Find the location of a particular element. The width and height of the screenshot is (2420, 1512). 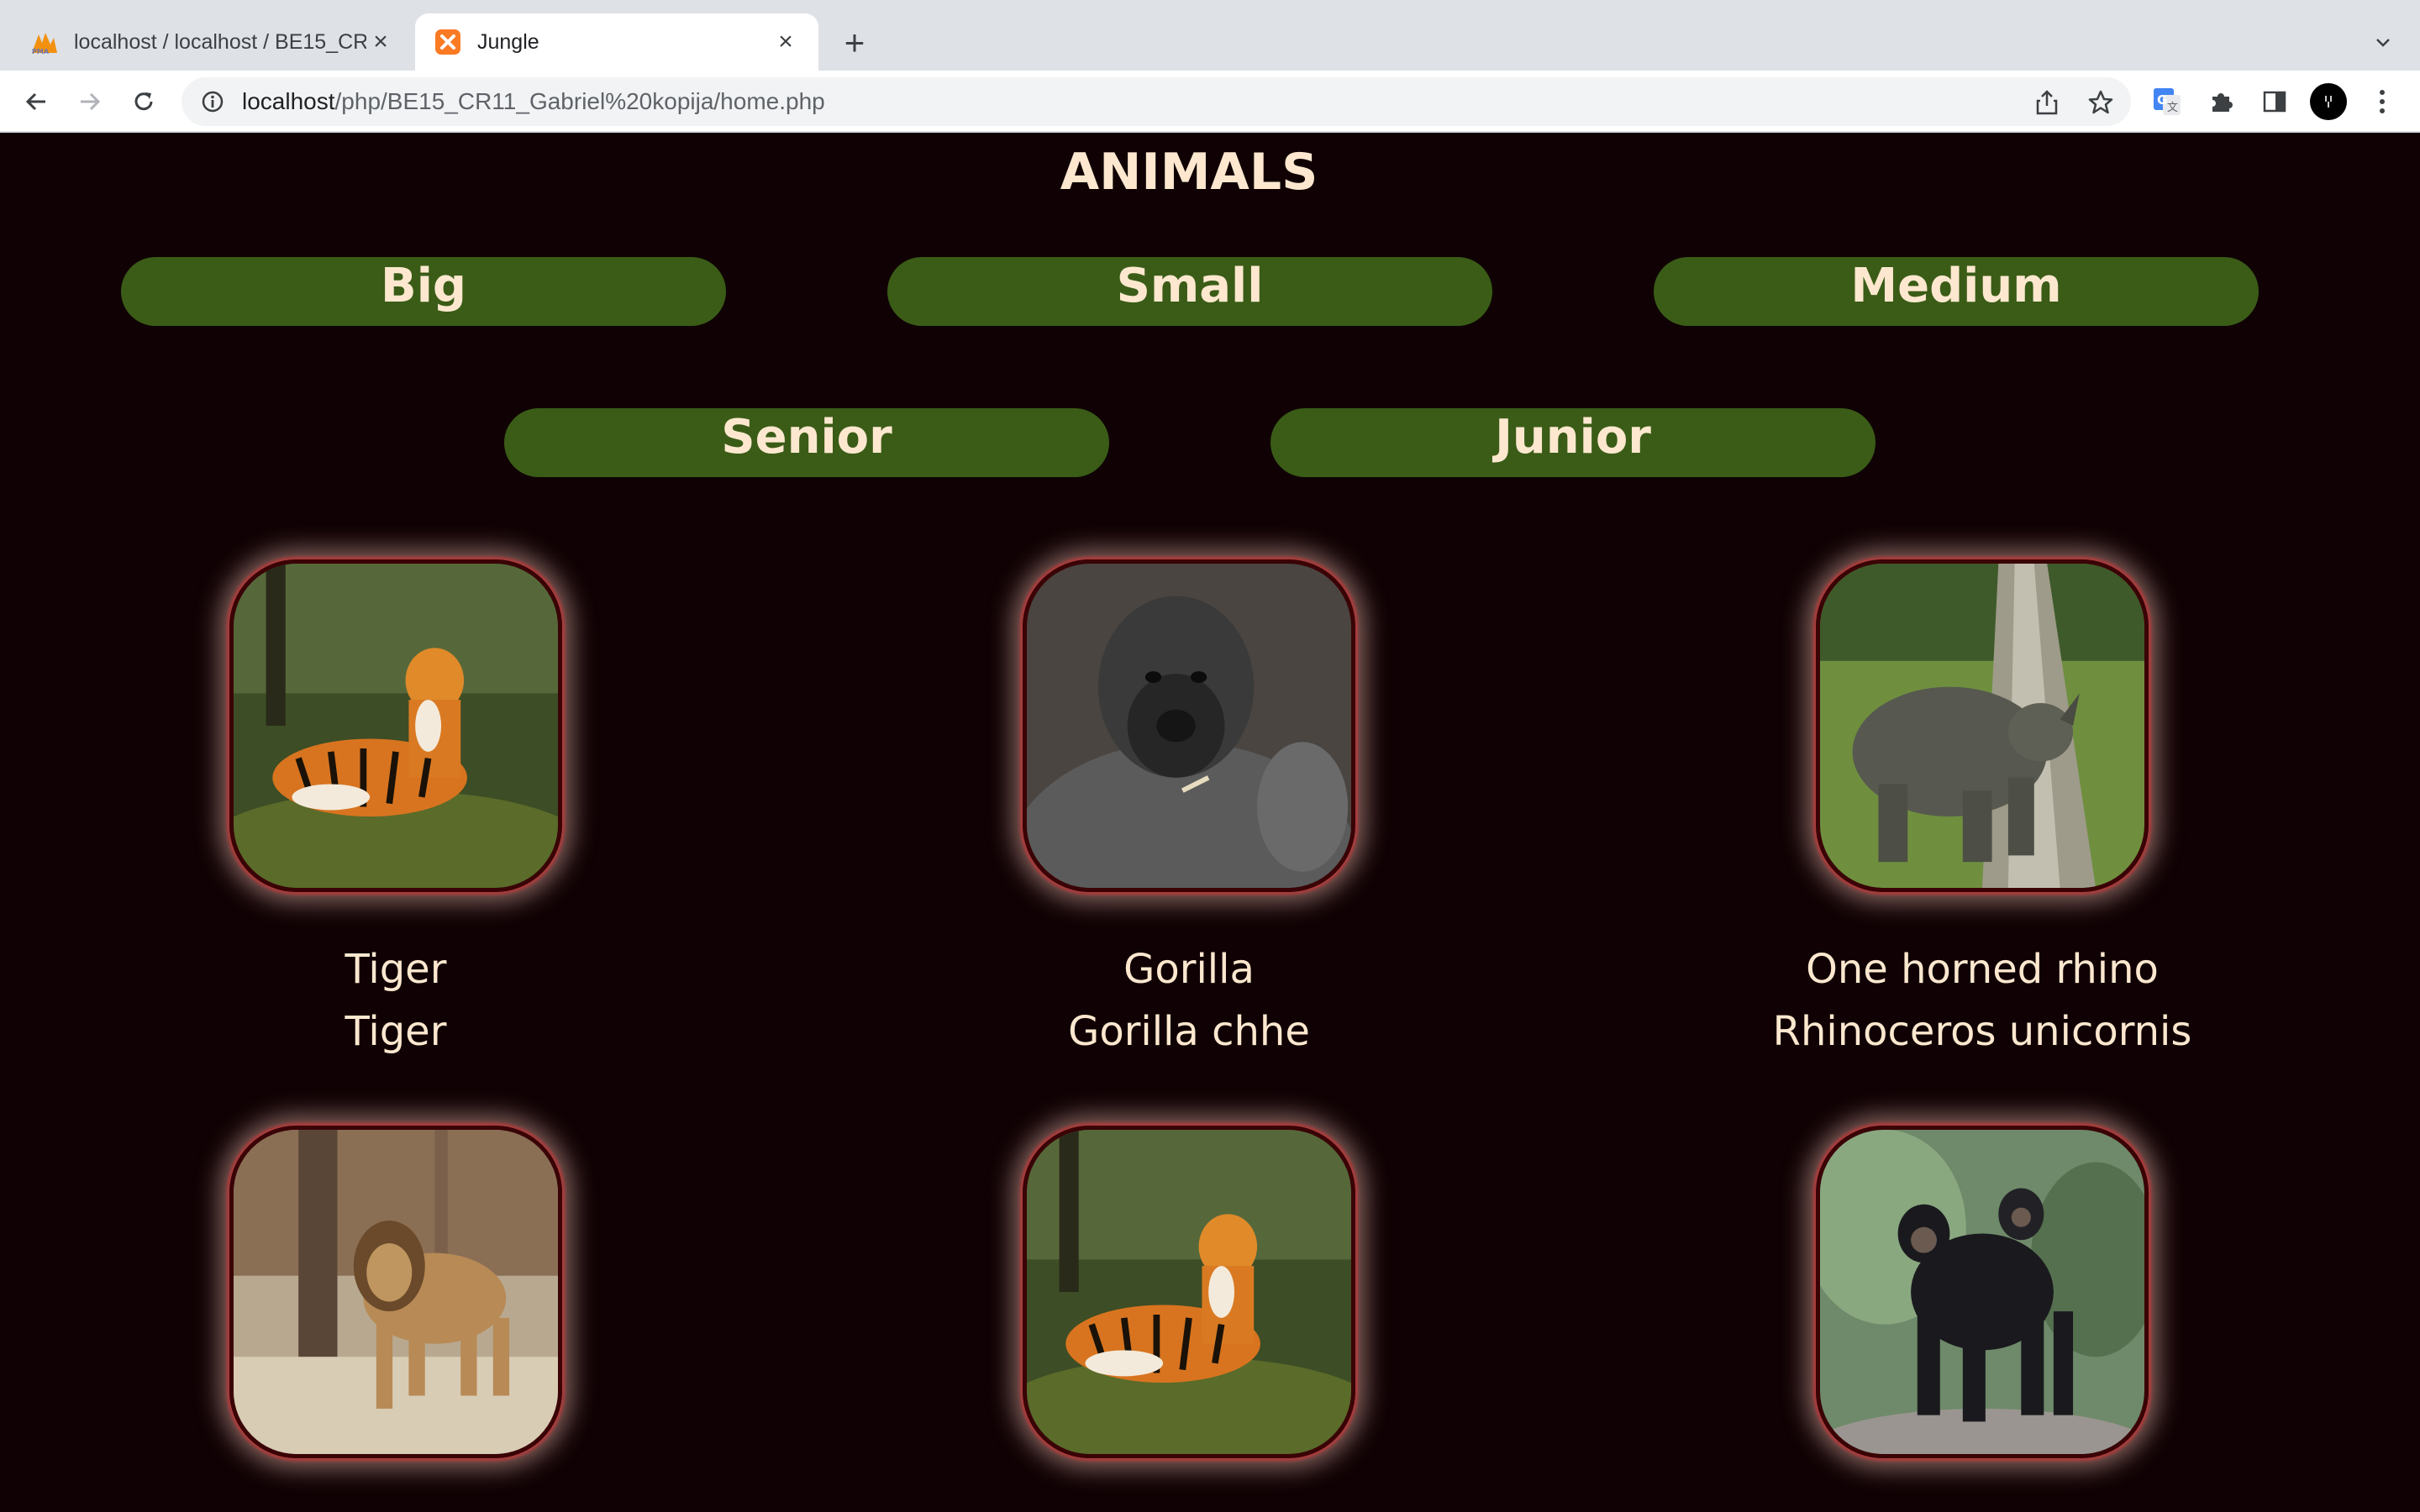

animal-scientific-name: Gorilla chhe is located at coordinates (1189, 1031).